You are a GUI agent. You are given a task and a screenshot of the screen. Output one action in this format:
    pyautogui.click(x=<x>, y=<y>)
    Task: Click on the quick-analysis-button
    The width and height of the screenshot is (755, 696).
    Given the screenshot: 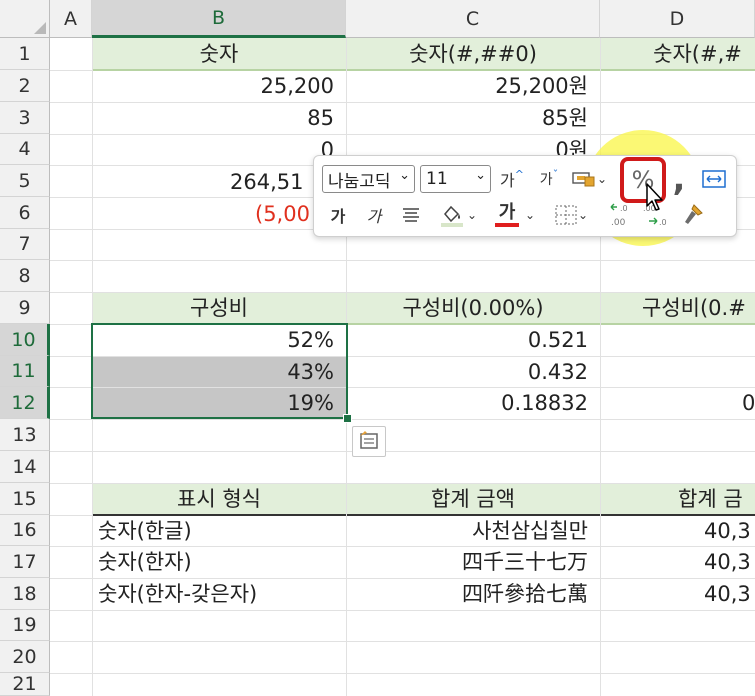 What is the action you would take?
    pyautogui.click(x=369, y=441)
    